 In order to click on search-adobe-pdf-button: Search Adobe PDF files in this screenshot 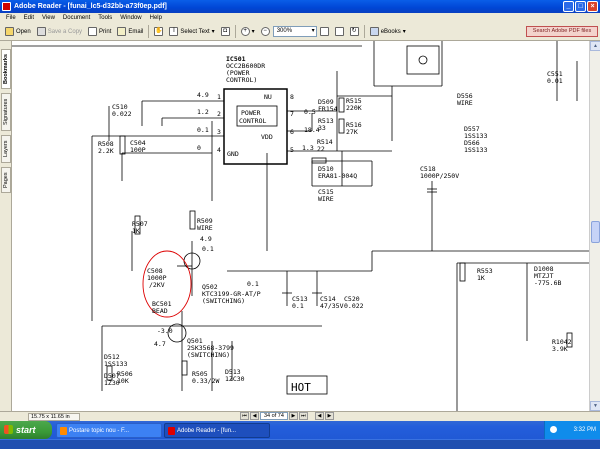, I will do `click(562, 31)`.